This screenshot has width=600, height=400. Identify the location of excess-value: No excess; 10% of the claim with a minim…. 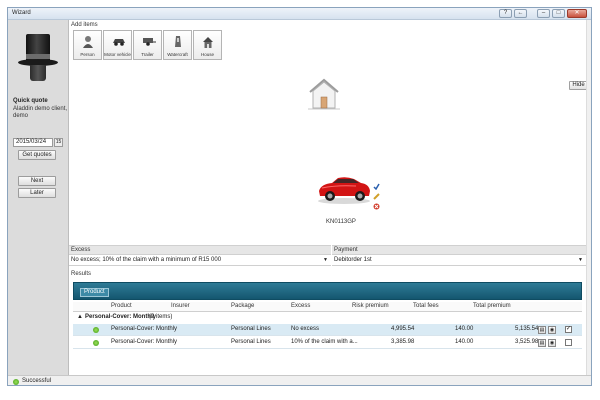
(146, 260).